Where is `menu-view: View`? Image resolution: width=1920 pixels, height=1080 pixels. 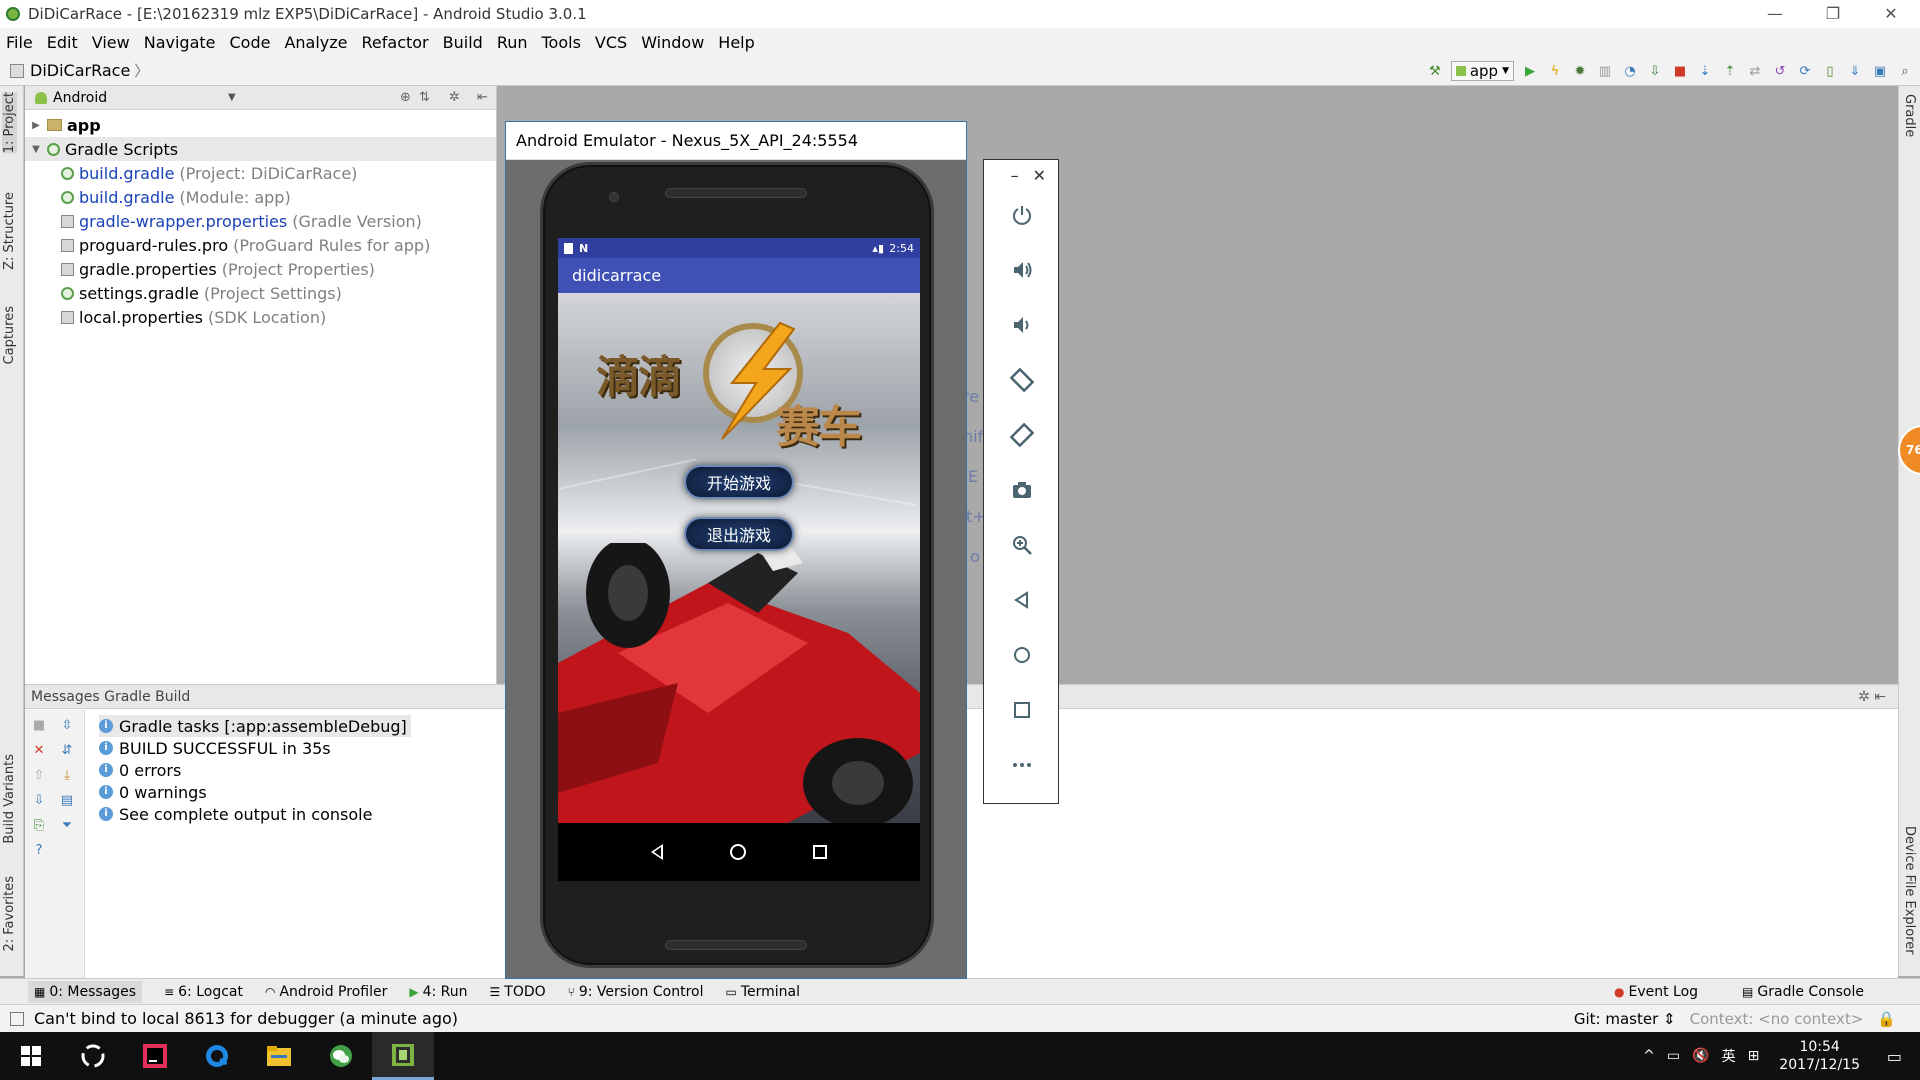 menu-view: View is located at coordinates (111, 42).